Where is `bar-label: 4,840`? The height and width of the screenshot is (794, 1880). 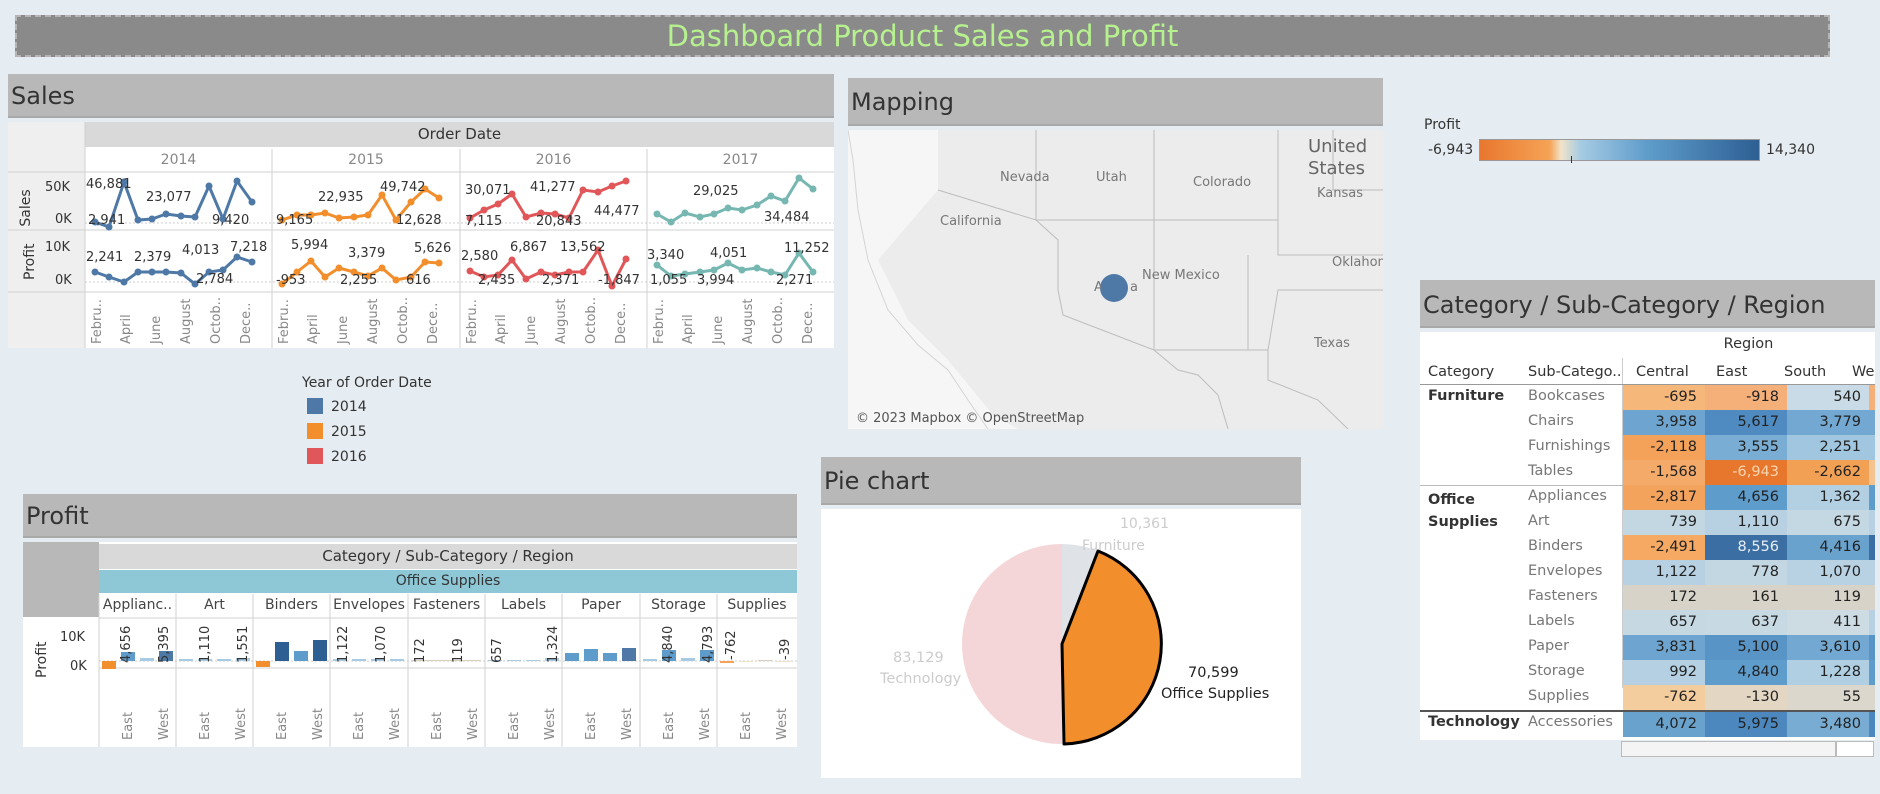
bar-label: 4,840 is located at coordinates (668, 644).